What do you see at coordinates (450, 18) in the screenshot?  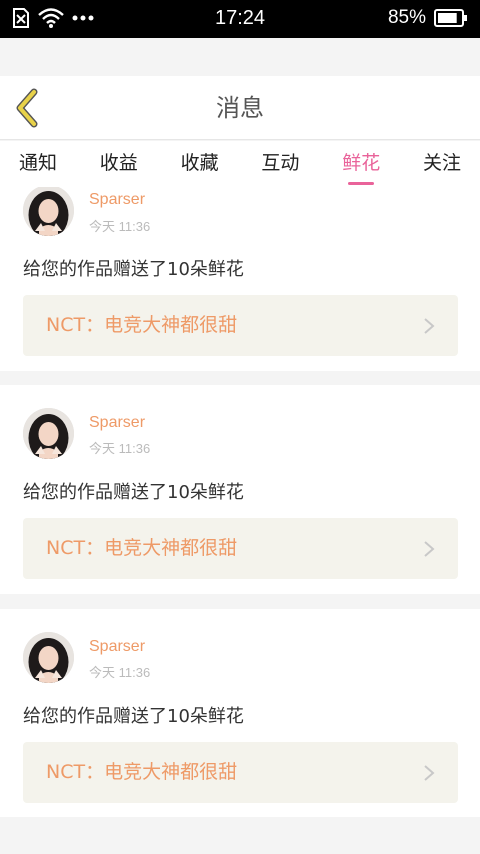 I see `battery-icon` at bounding box center [450, 18].